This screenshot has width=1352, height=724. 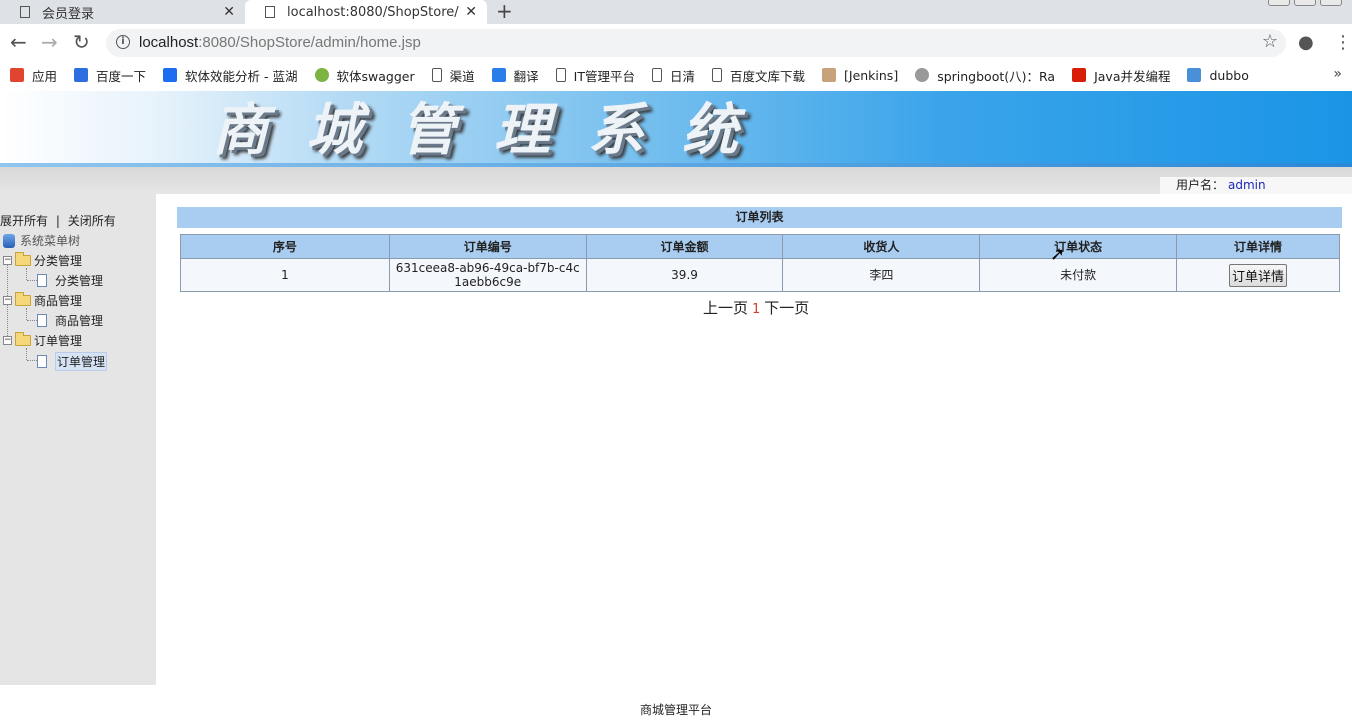 I want to click on column-header: 收货人, so click(x=881, y=246).